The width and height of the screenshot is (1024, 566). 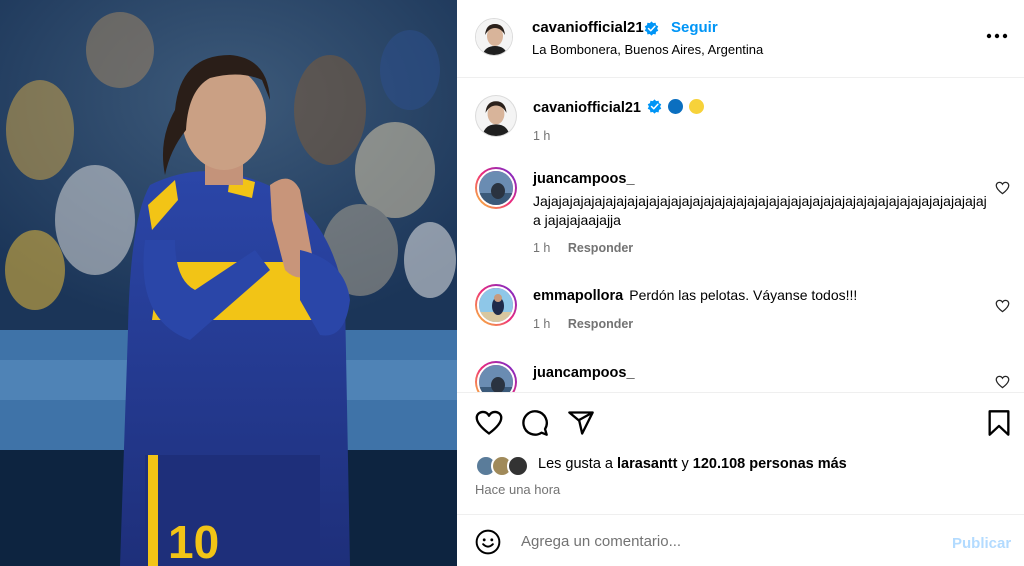 I want to click on more-horizontal-icon, so click(x=997, y=36).